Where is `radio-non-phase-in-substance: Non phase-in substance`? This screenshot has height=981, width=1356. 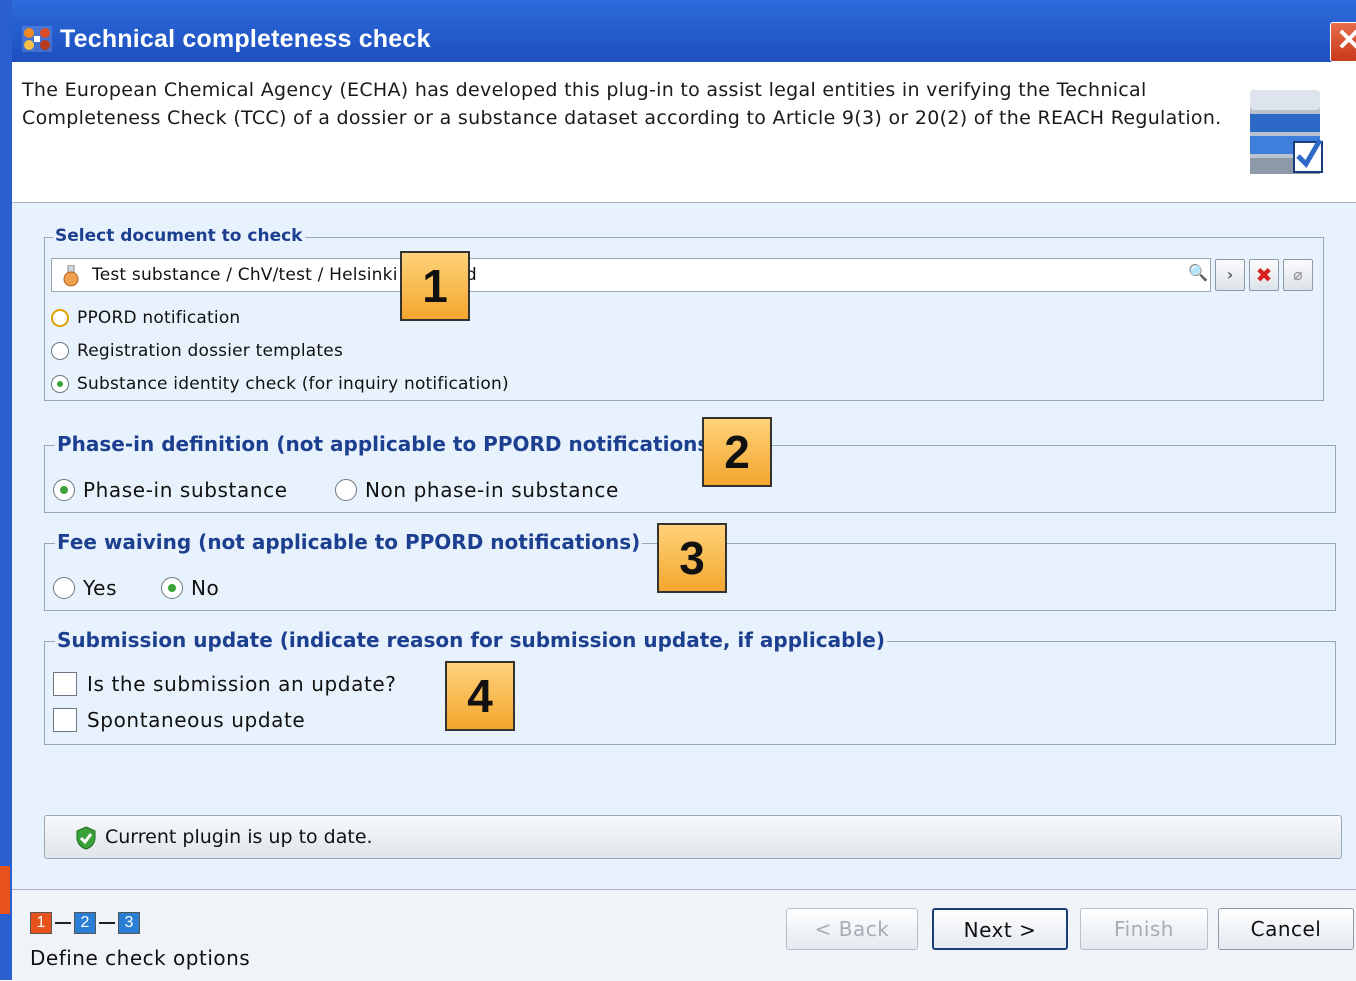
radio-non-phase-in-substance: Non phase-in substance is located at coordinates (477, 490).